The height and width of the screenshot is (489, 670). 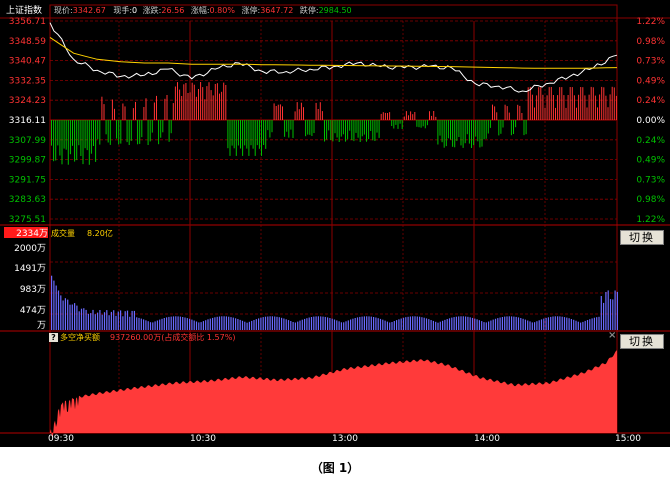 I want to click on help-icon: ?, so click(x=53, y=337).